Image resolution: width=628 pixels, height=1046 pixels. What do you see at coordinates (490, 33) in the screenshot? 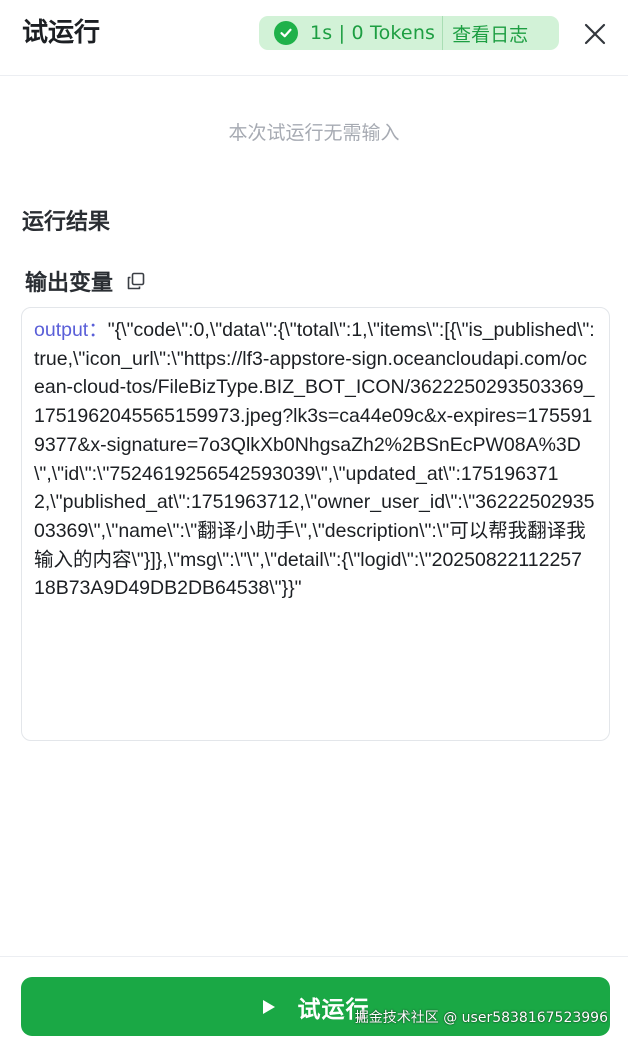
I see `view-log-link: 查看日志` at bounding box center [490, 33].